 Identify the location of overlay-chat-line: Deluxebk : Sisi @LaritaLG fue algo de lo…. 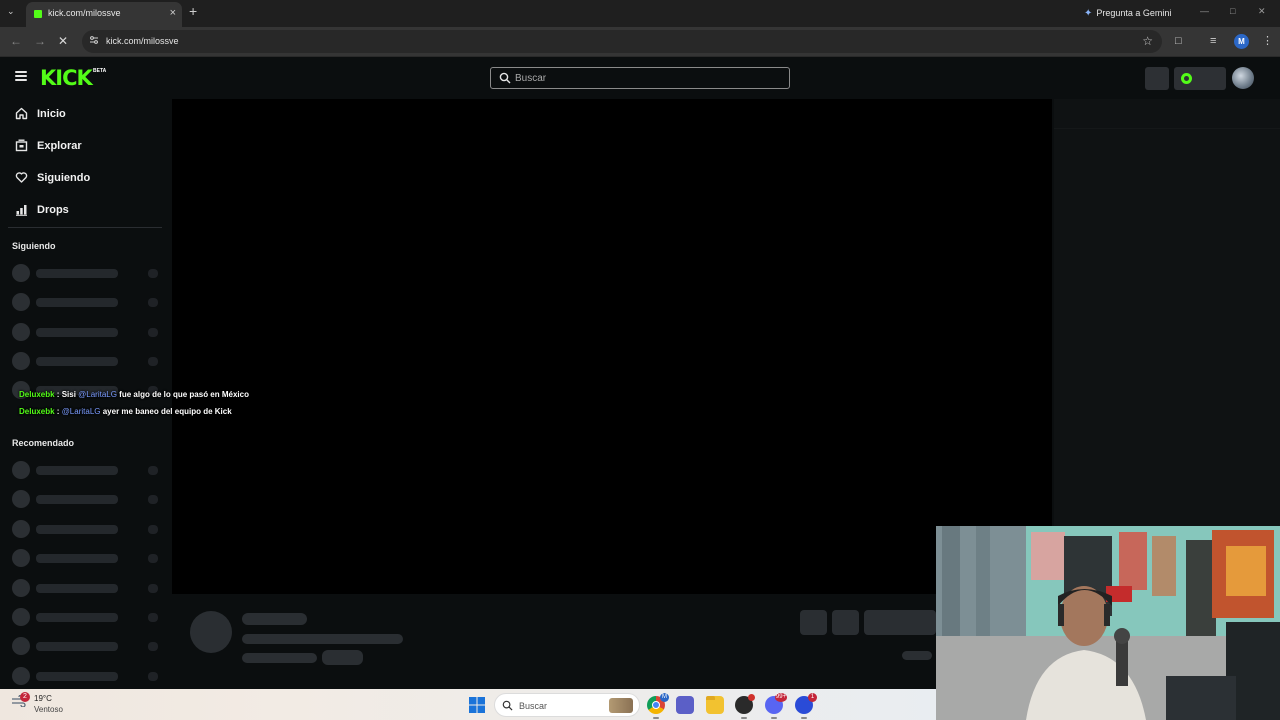
(134, 394).